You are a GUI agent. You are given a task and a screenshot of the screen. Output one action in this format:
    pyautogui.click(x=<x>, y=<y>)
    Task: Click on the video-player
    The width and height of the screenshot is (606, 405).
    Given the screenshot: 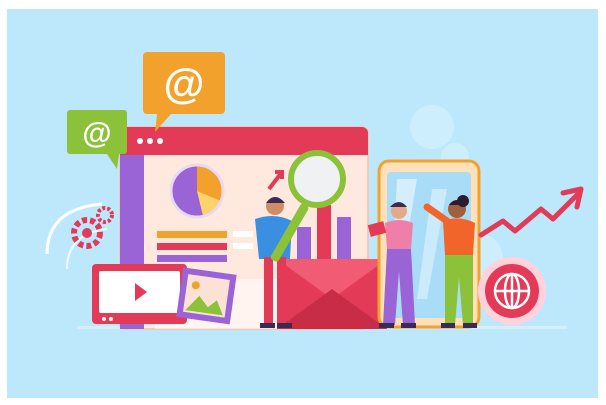 What is the action you would take?
    pyautogui.click(x=139, y=294)
    